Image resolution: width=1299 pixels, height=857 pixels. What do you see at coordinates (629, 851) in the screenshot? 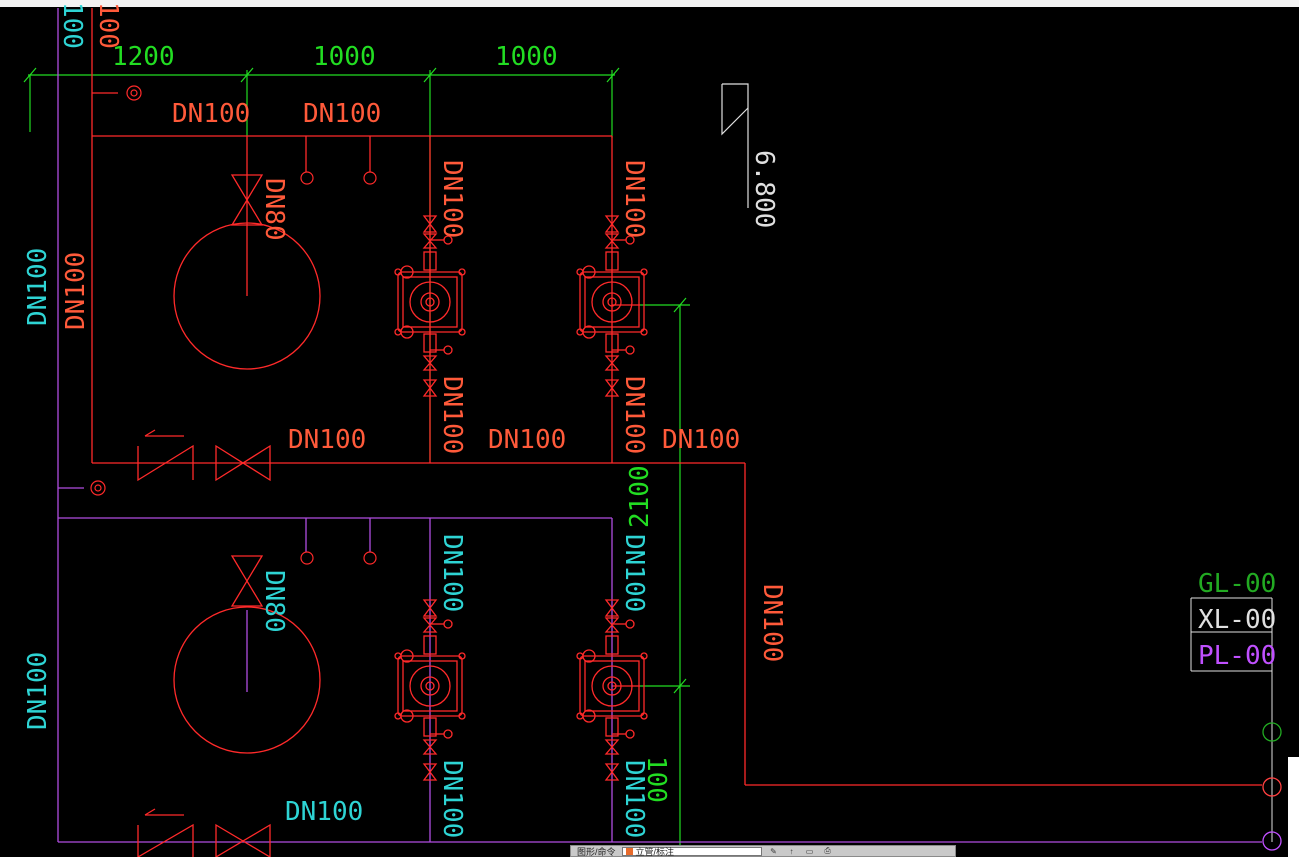
I see `layer-color-swatch` at bounding box center [629, 851].